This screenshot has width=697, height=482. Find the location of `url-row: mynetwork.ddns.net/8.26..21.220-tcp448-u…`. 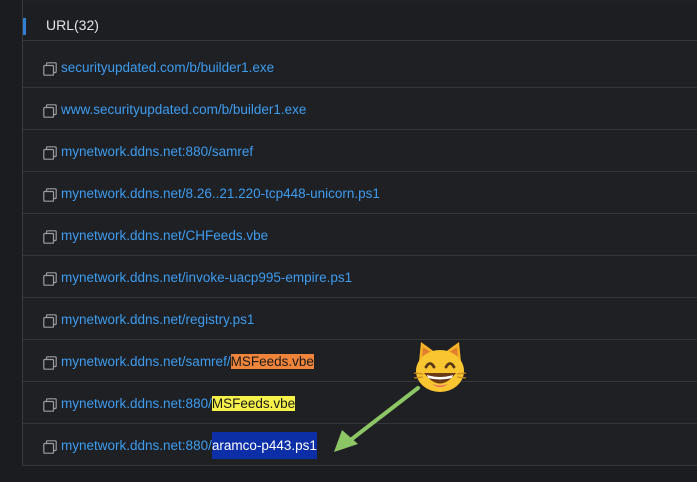

url-row: mynetwork.ddns.net/8.26..21.220-tcp448-u… is located at coordinates (360, 193).